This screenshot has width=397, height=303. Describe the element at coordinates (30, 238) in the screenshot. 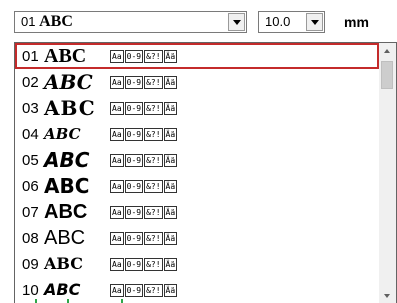

I see `font-number: 08` at that location.